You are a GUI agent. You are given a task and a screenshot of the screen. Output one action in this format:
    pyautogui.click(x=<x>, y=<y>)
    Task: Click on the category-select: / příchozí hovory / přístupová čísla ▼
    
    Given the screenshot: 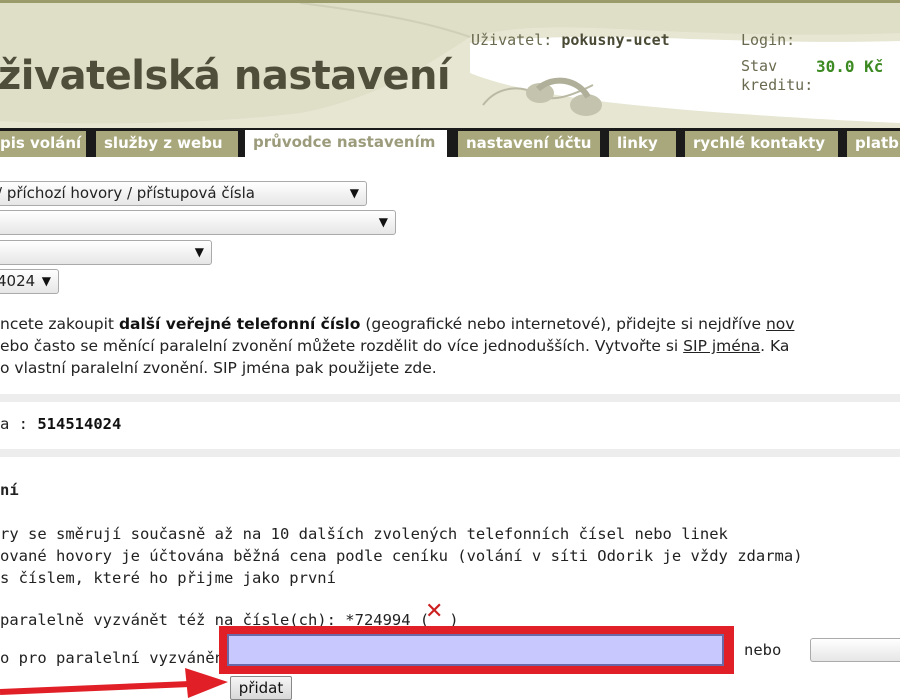 What is the action you would take?
    pyautogui.click(x=183, y=193)
    